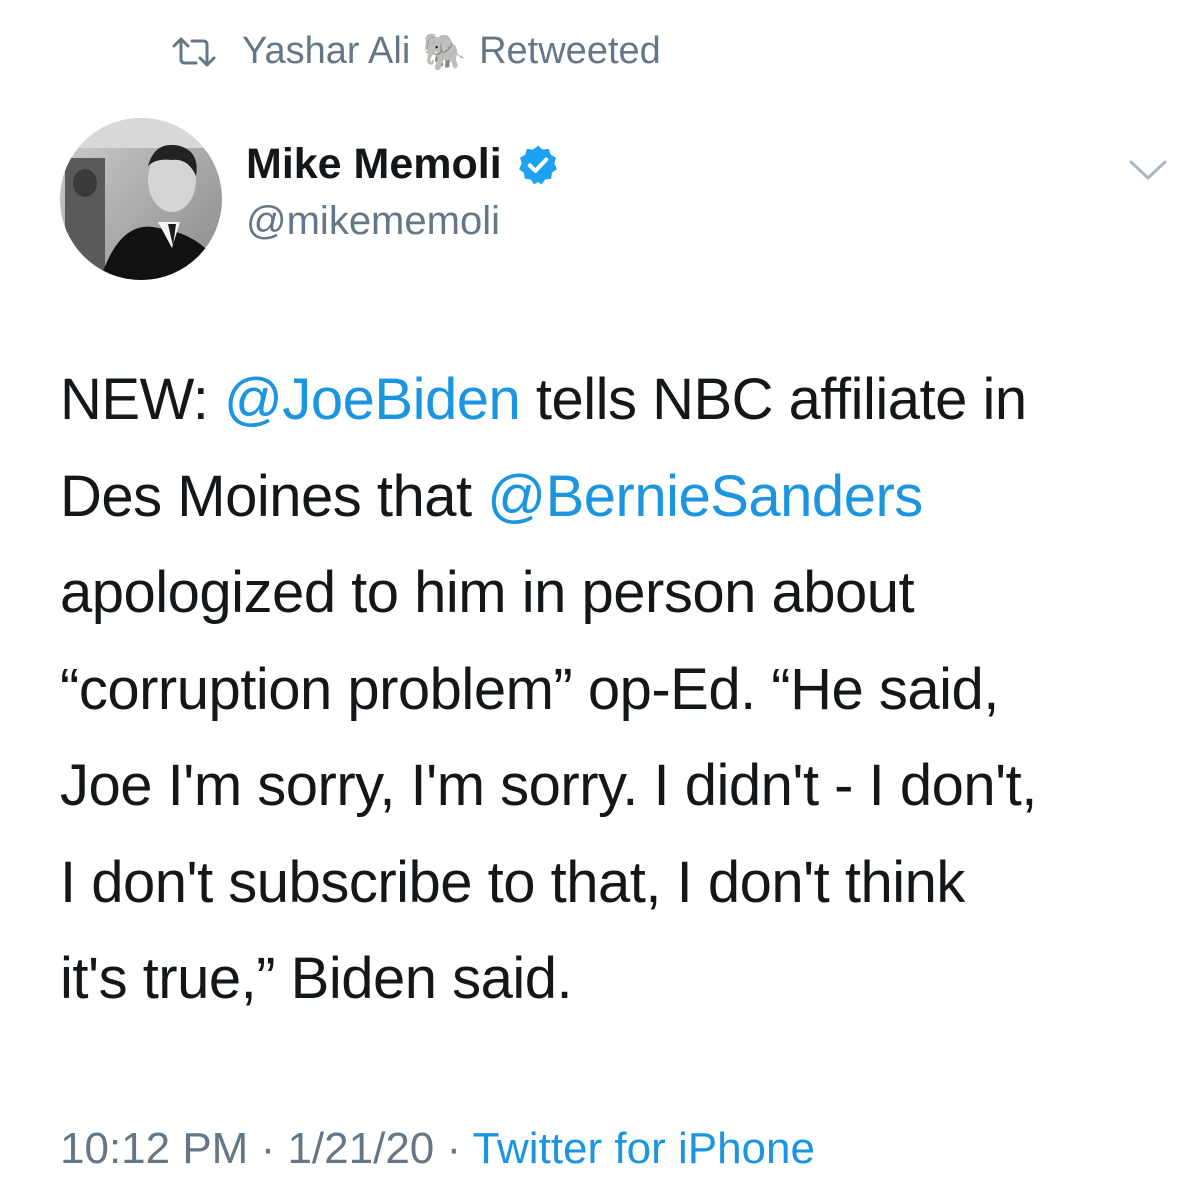  What do you see at coordinates (403, 221) in the screenshot?
I see `author-handle: @mikememoli` at bounding box center [403, 221].